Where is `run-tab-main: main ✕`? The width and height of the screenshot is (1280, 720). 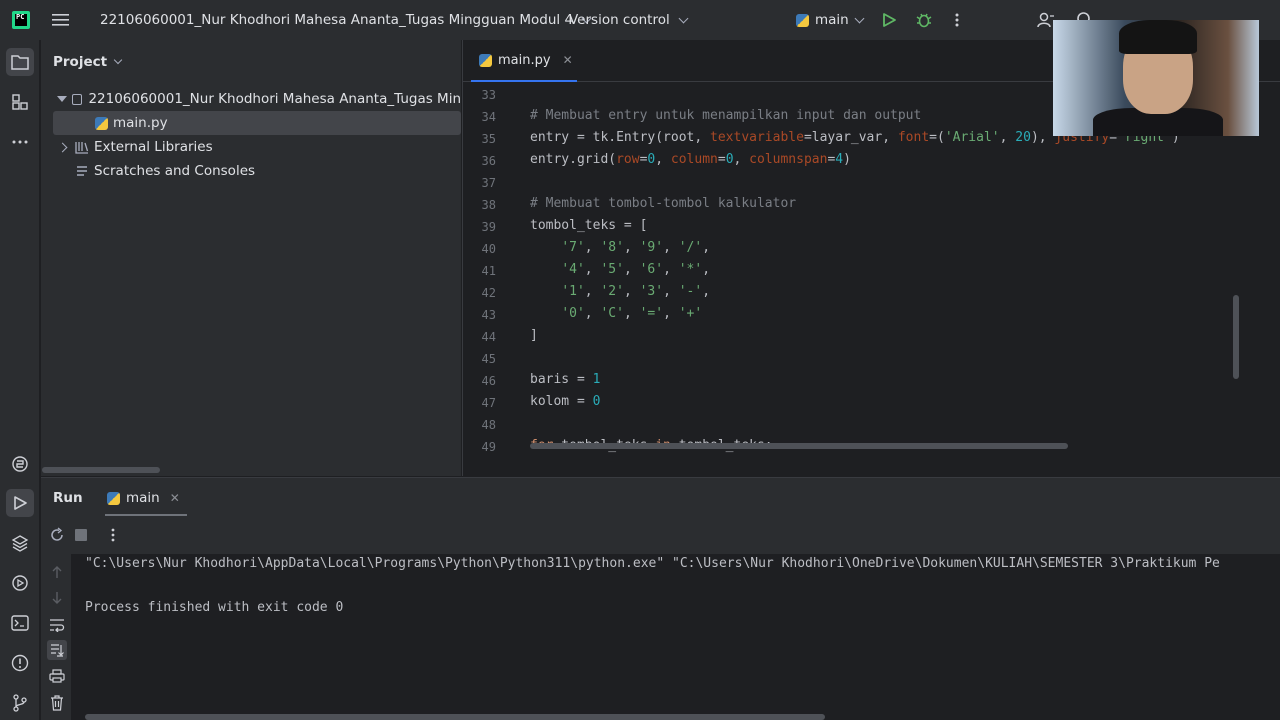 run-tab-main: main ✕ is located at coordinates (146, 499).